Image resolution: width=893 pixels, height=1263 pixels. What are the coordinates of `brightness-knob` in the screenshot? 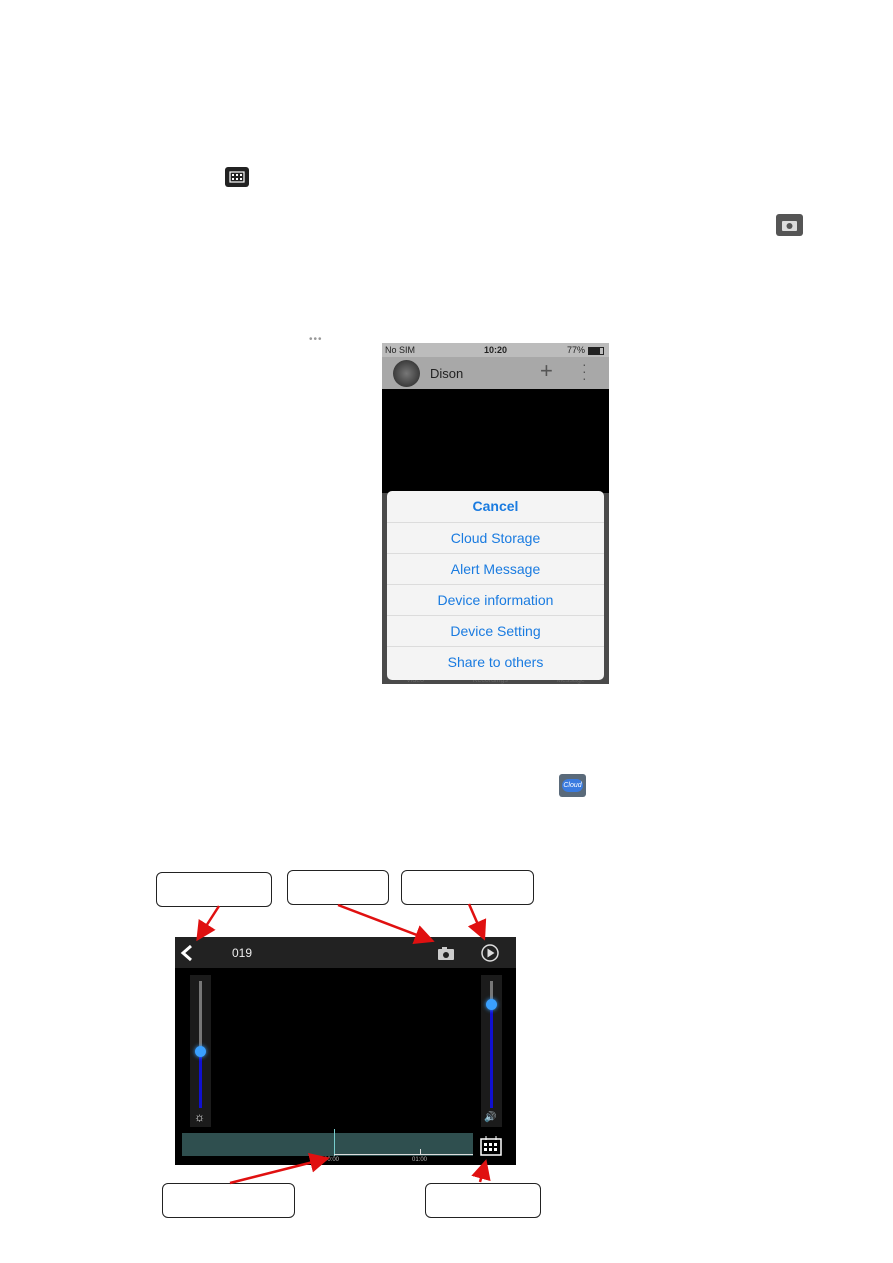 It's located at (200, 1051).